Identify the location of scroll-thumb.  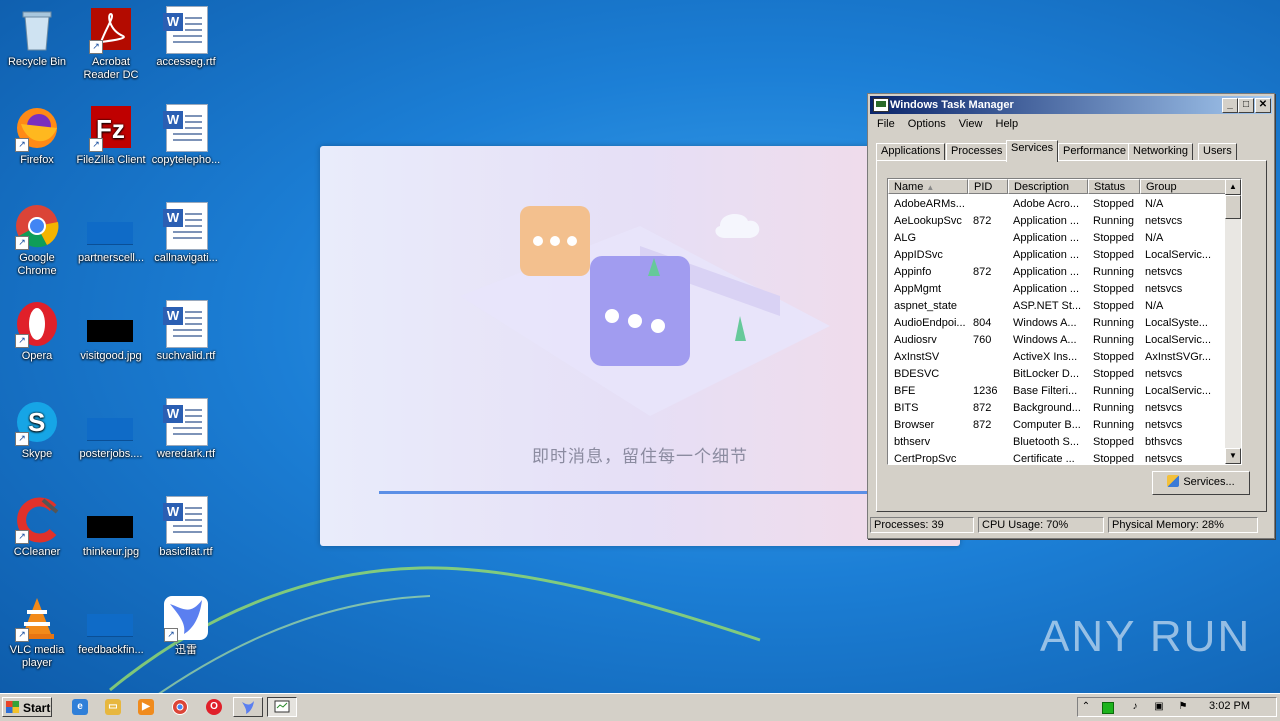
(1233, 207).